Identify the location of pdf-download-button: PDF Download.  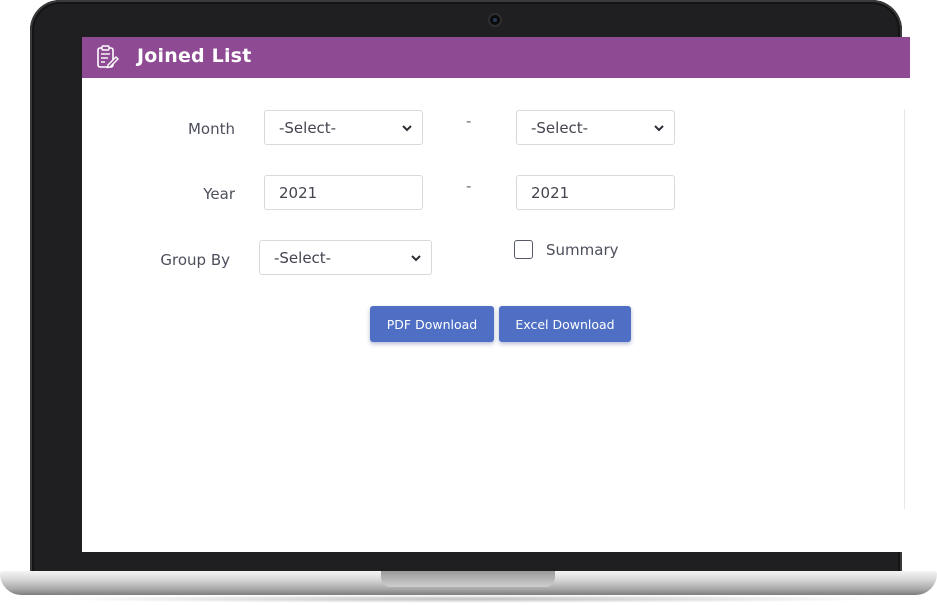
(432, 324).